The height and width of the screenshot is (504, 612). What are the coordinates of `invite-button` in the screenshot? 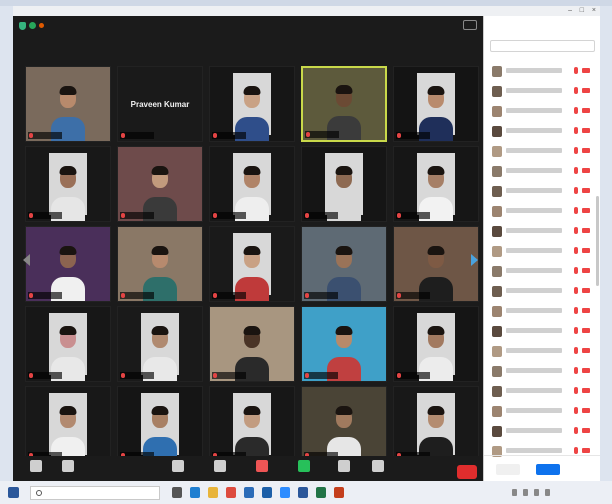 It's located at (508, 469).